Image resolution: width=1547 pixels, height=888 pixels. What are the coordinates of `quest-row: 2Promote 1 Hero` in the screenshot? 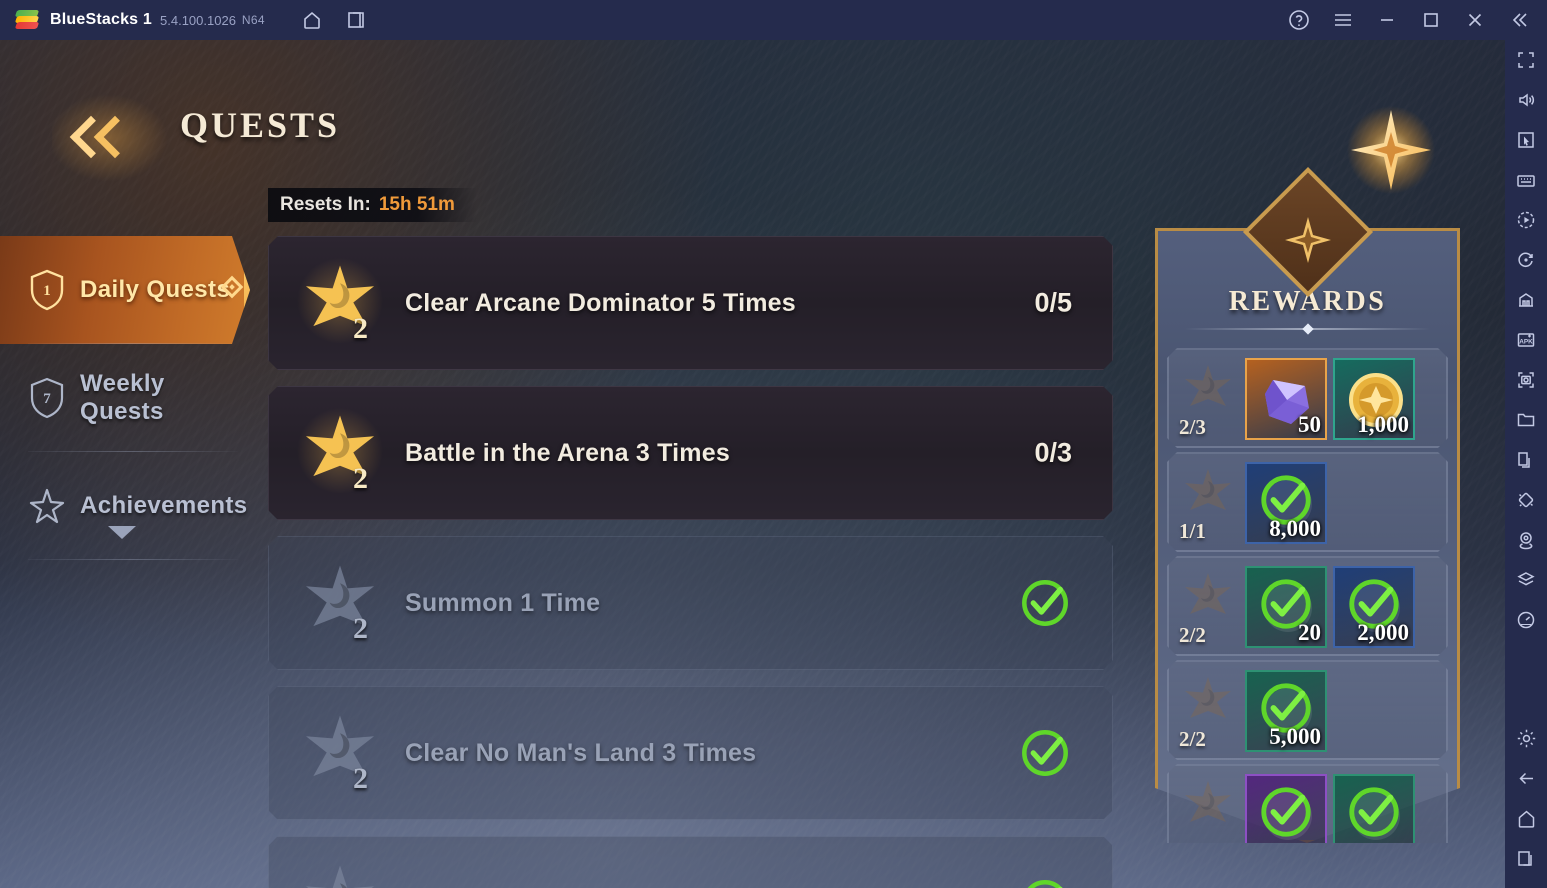 It's located at (690, 862).